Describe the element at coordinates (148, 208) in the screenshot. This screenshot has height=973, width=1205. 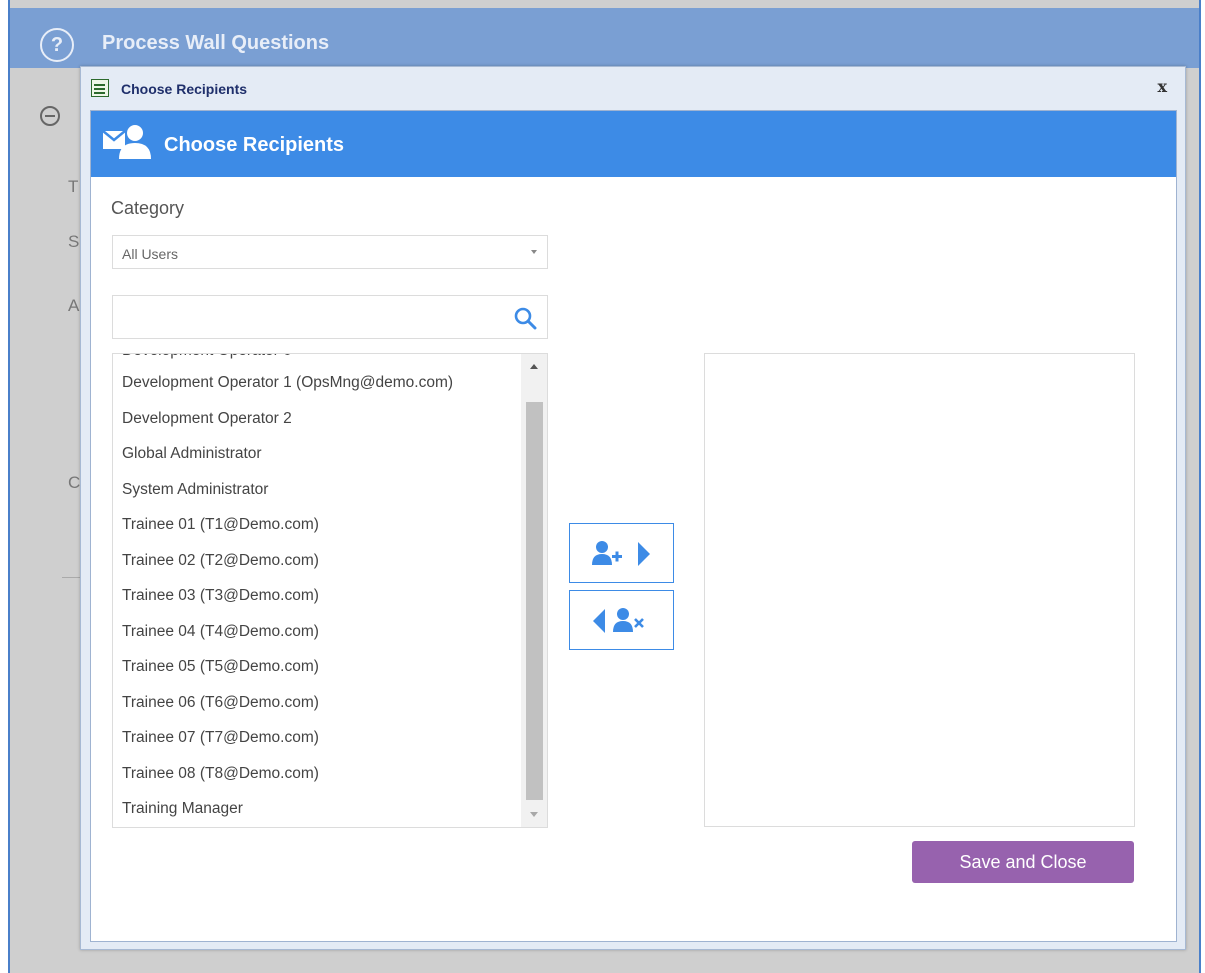
I see `category-label: Category` at that location.